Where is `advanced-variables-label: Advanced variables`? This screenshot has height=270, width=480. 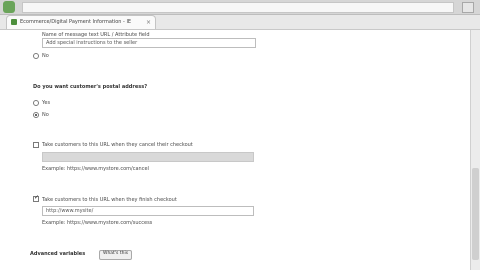
advanced-variables-label: Advanced variables is located at coordinates (58, 254).